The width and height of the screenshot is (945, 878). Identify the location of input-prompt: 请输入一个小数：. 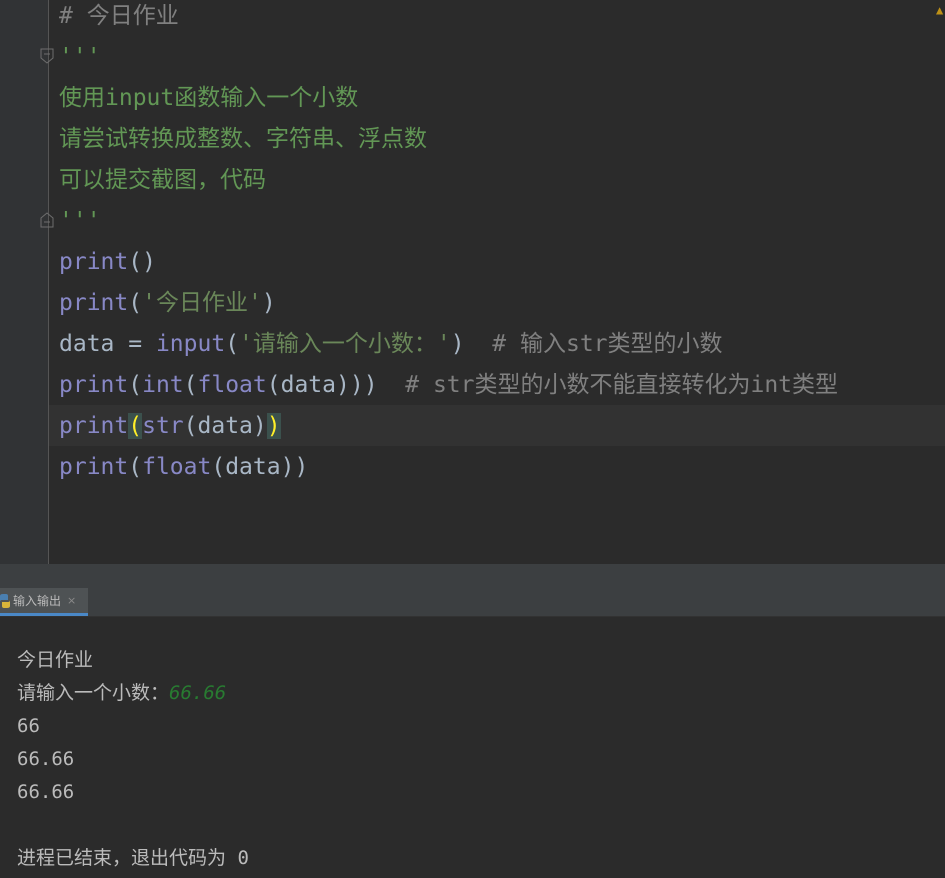
(93, 693).